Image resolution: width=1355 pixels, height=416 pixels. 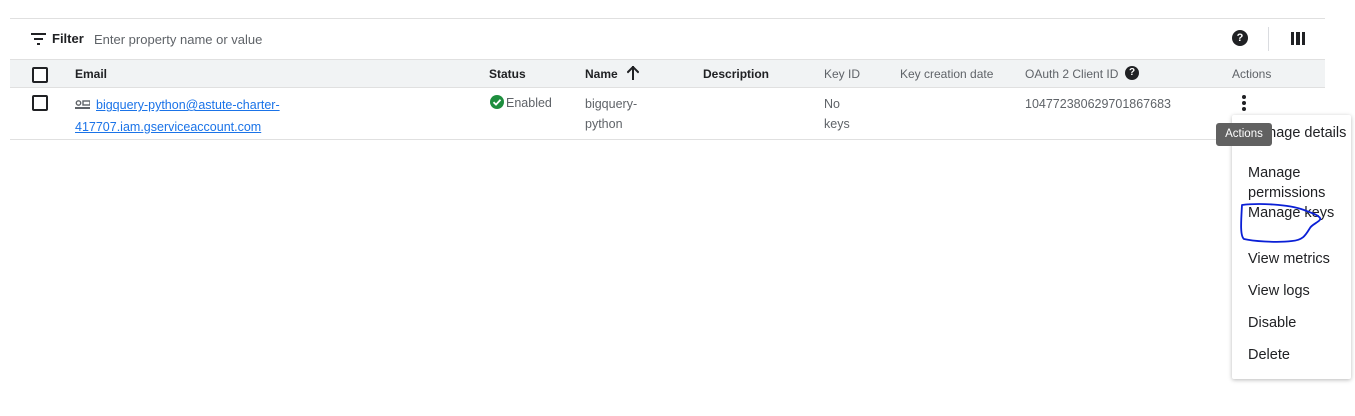 I want to click on hand-drawn-highlight-circle, so click(x=1281, y=223).